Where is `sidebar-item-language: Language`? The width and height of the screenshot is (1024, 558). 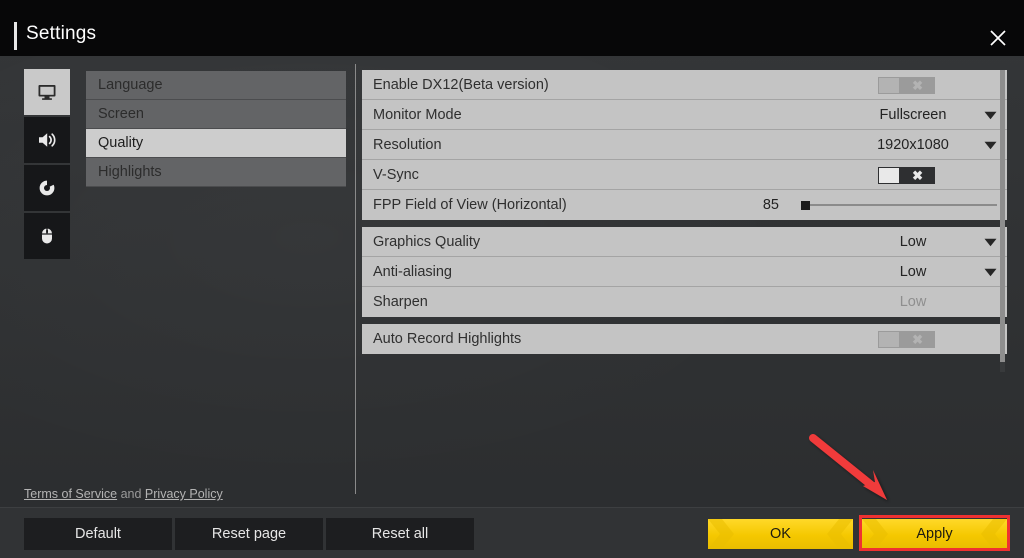 sidebar-item-language: Language is located at coordinates (216, 85).